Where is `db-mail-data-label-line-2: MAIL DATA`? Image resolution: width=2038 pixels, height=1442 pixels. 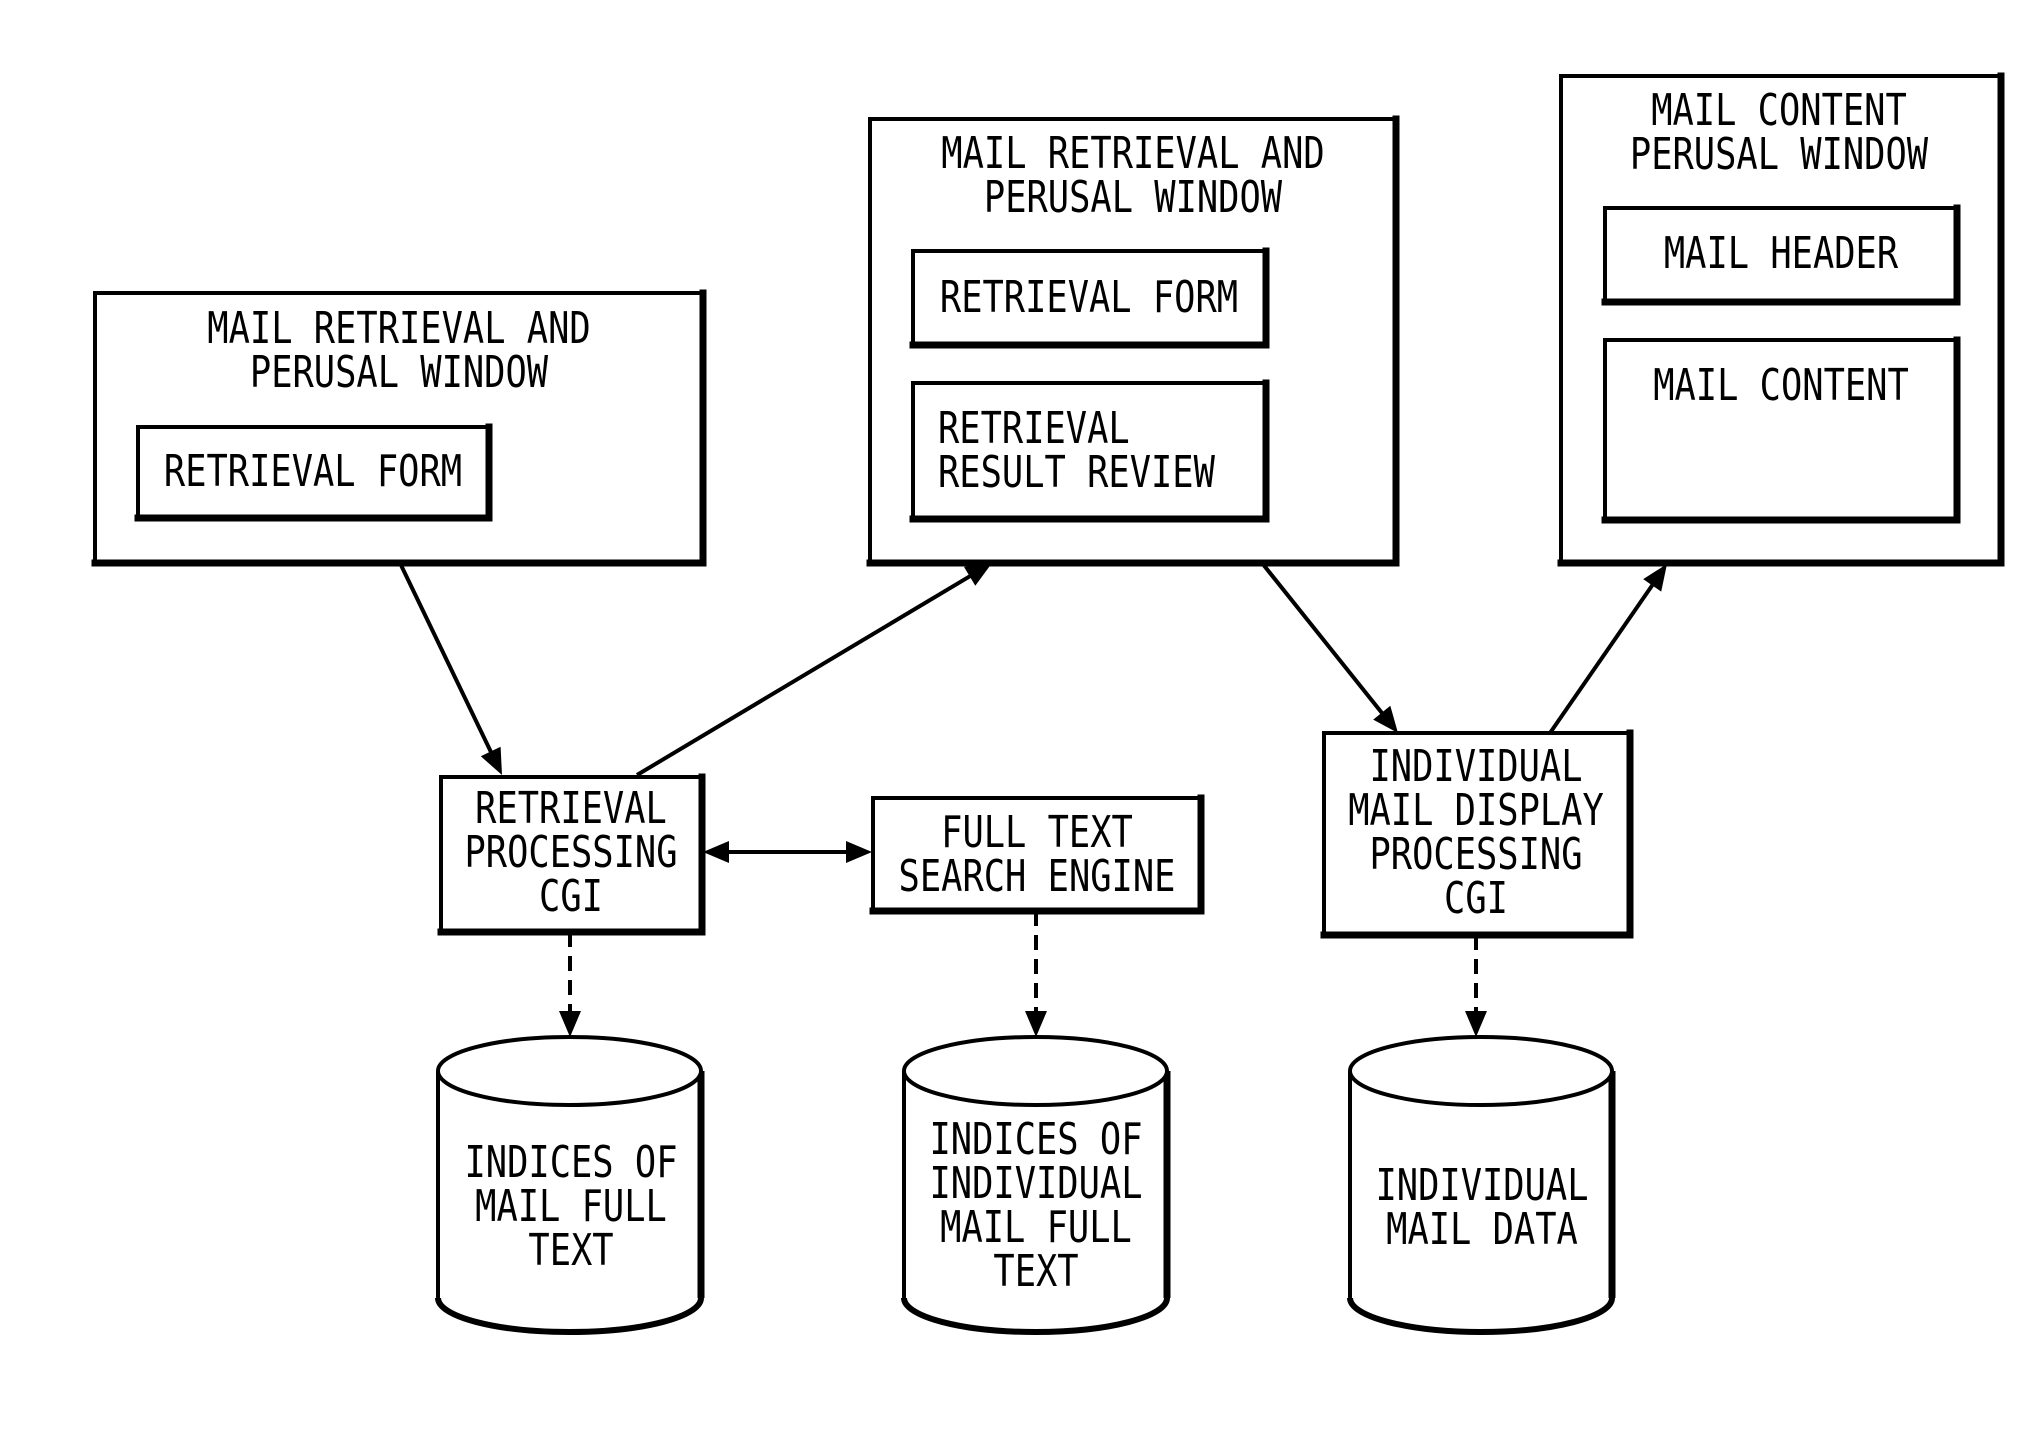
db-mail-data-label-line-2: MAIL DATA is located at coordinates (1482, 1229).